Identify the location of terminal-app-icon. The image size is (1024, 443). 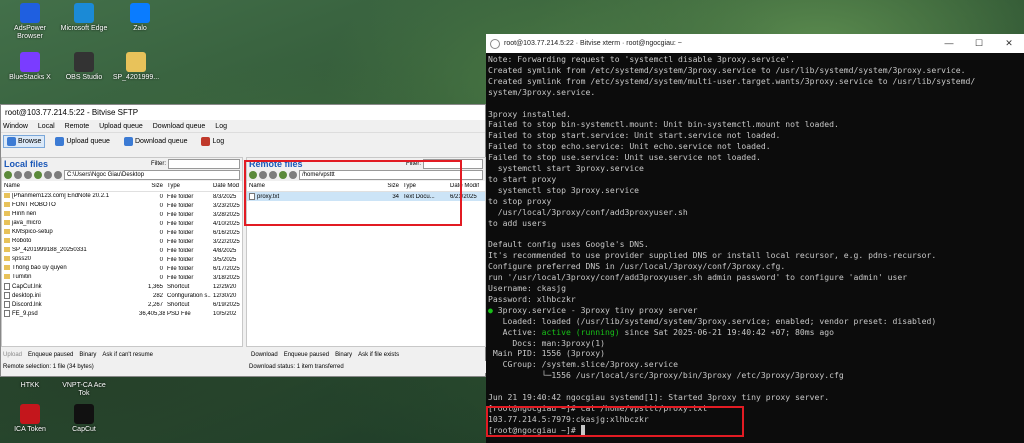
(495, 43).